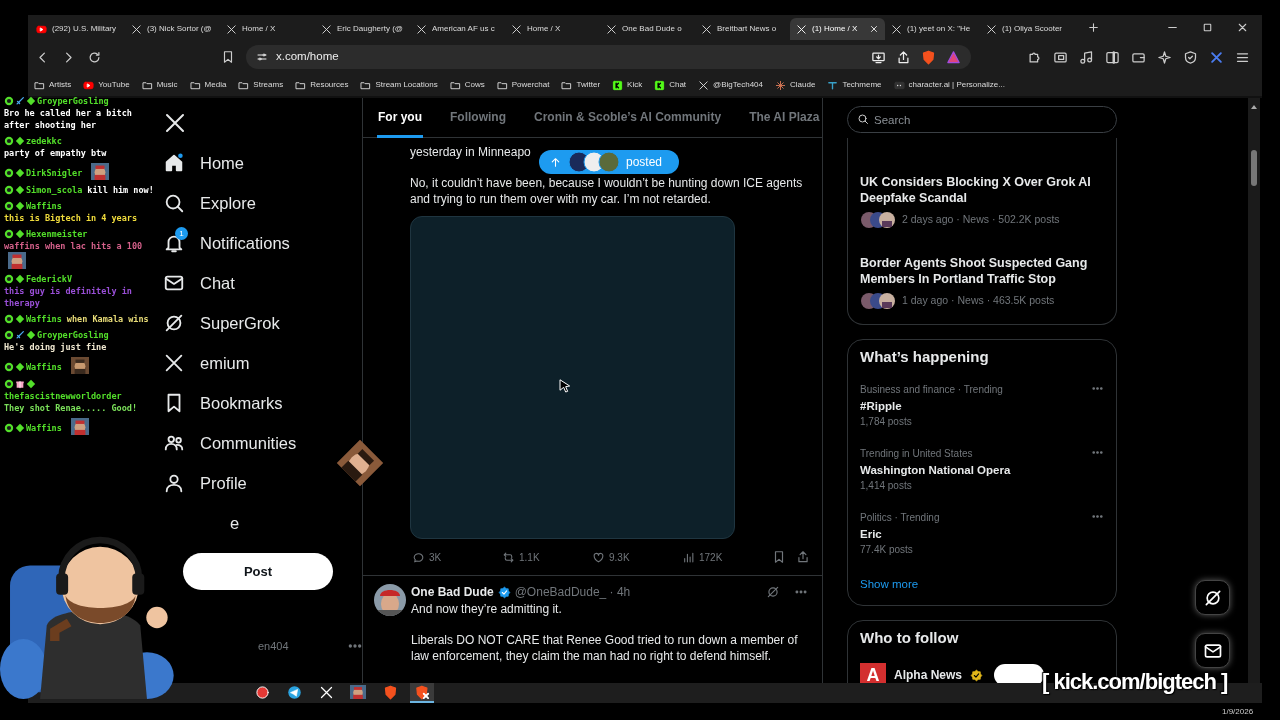 This screenshot has width=1280, height=720. Describe the element at coordinates (1112, 57) in the screenshot. I see `sidebar-icon` at that location.